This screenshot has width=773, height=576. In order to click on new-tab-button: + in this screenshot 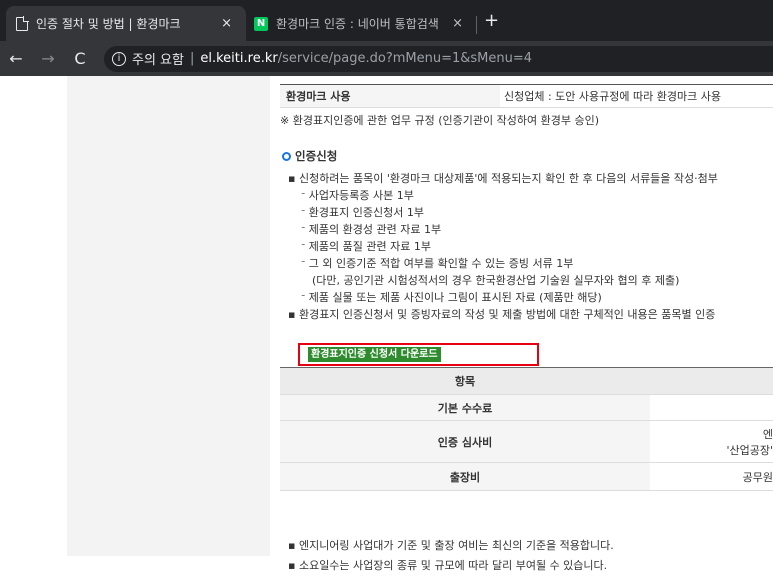, I will do `click(491, 20)`.